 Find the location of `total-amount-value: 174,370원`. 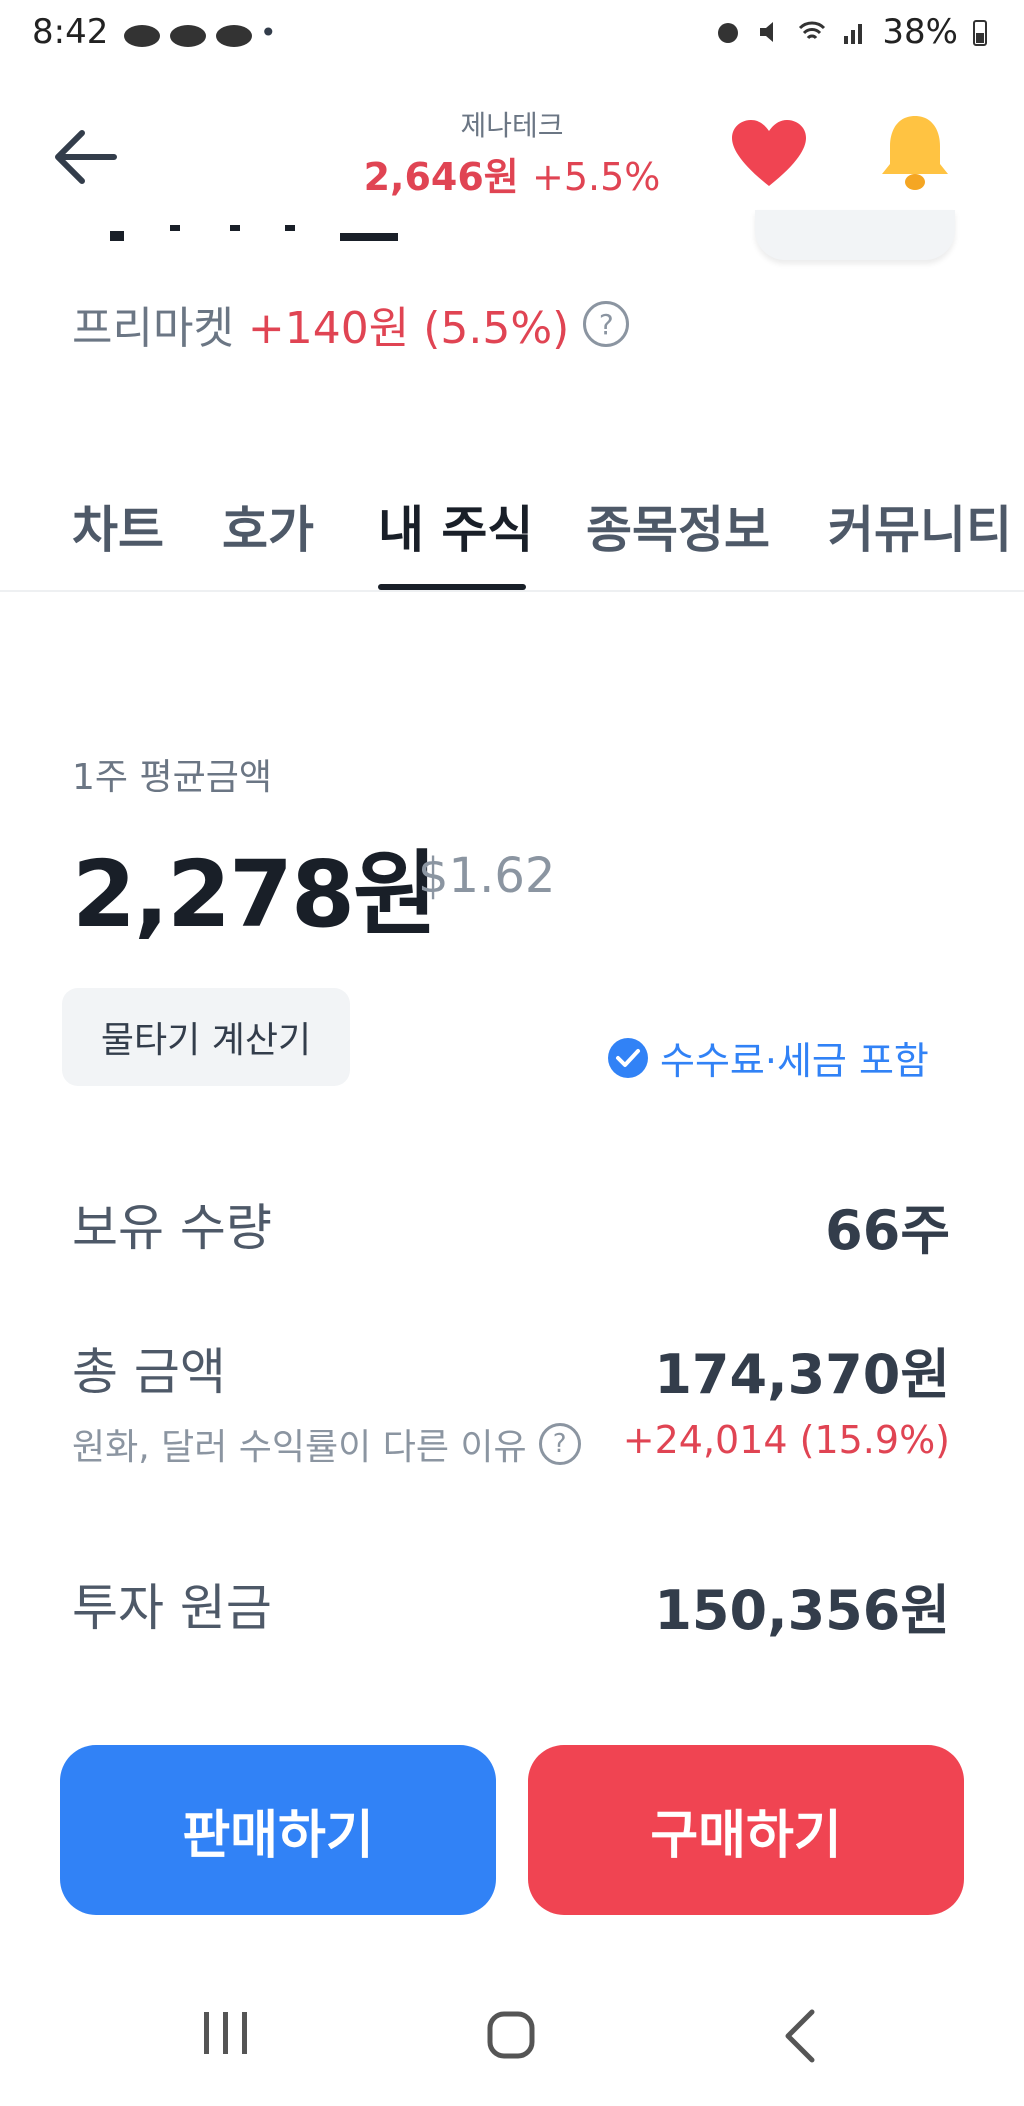

total-amount-value: 174,370원 is located at coordinates (802, 1374).